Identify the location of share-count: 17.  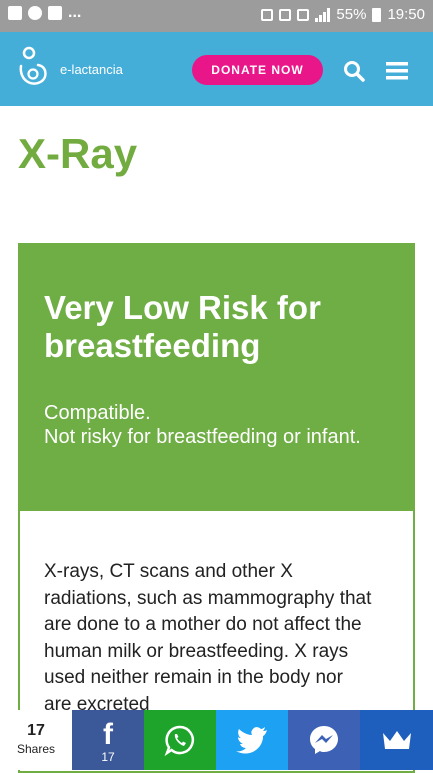
(36, 730).